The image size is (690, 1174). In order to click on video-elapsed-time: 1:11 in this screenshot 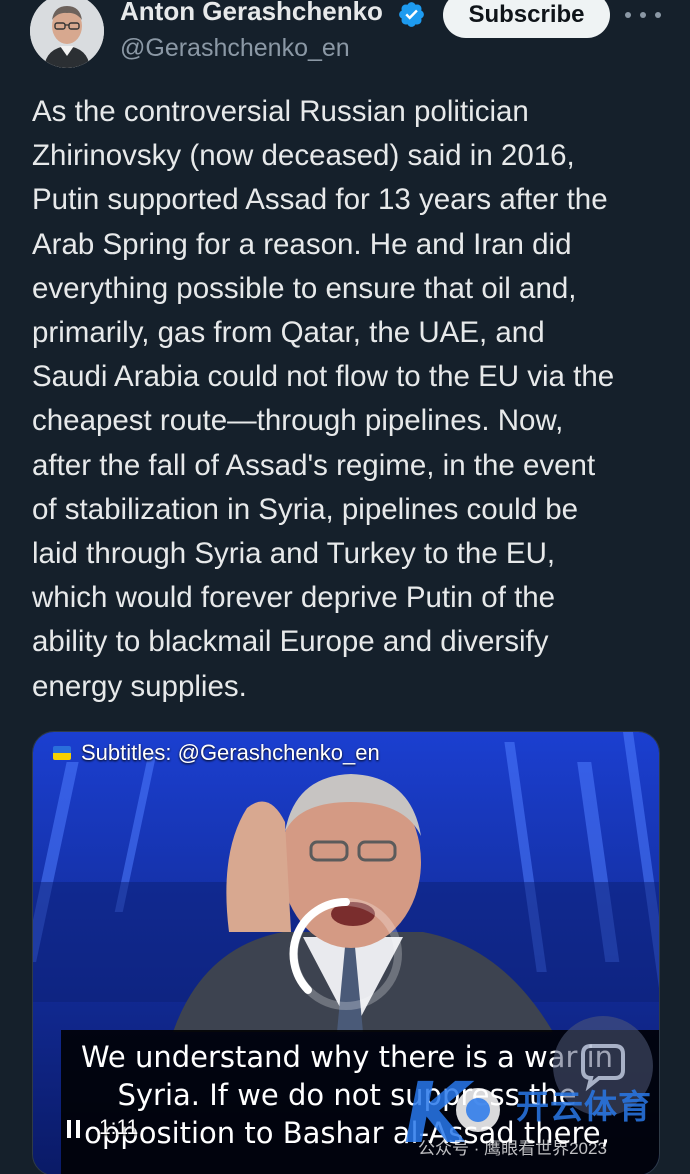, I will do `click(119, 1127)`.